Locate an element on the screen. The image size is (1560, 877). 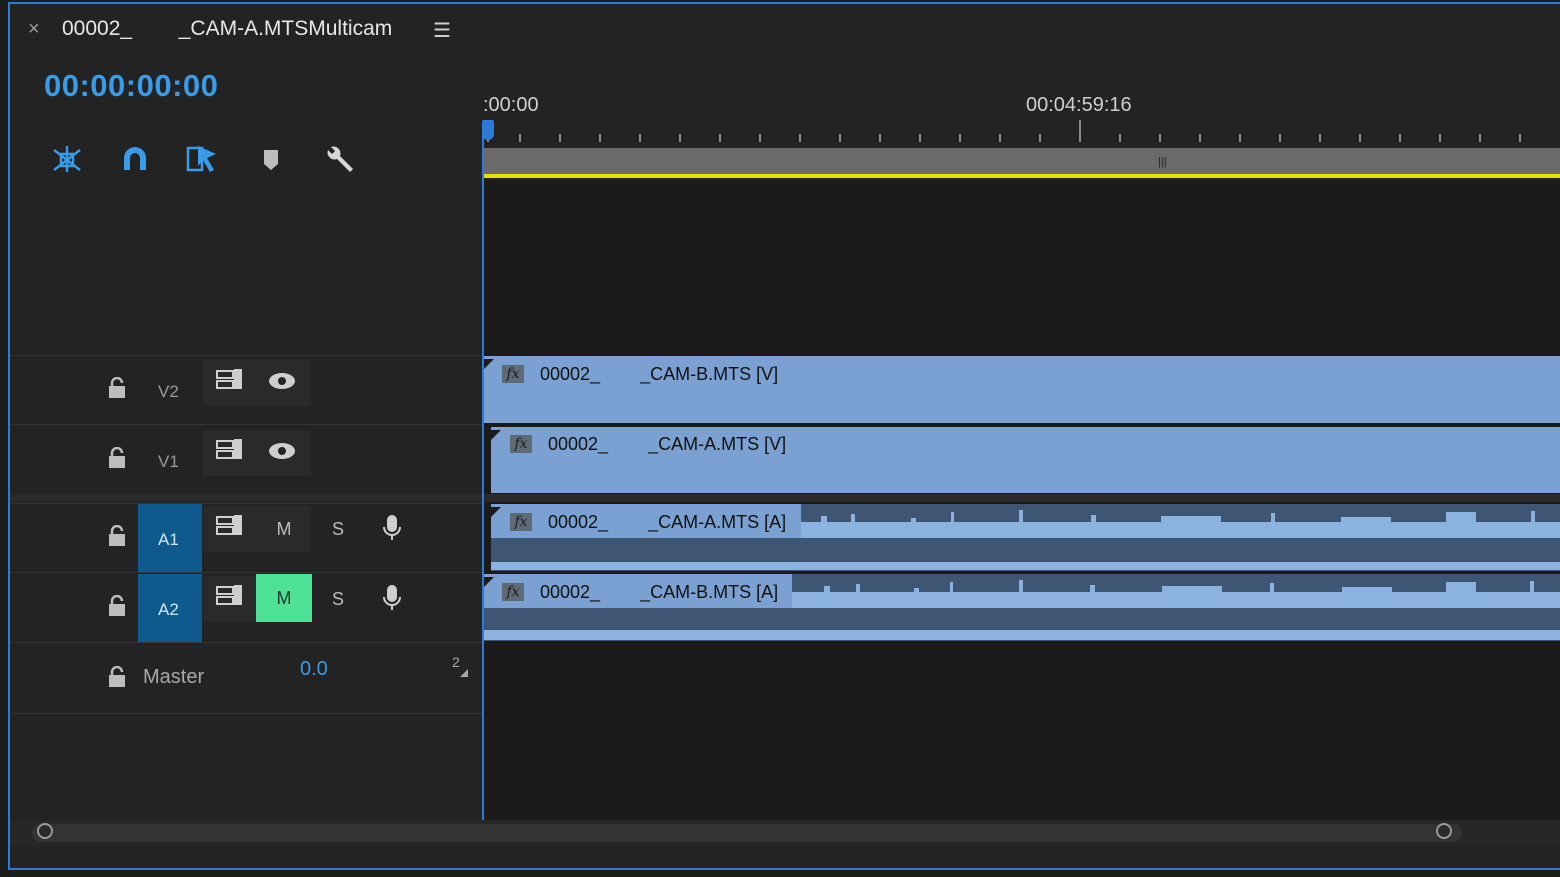
linked-selection-icon is located at coordinates (203, 159).